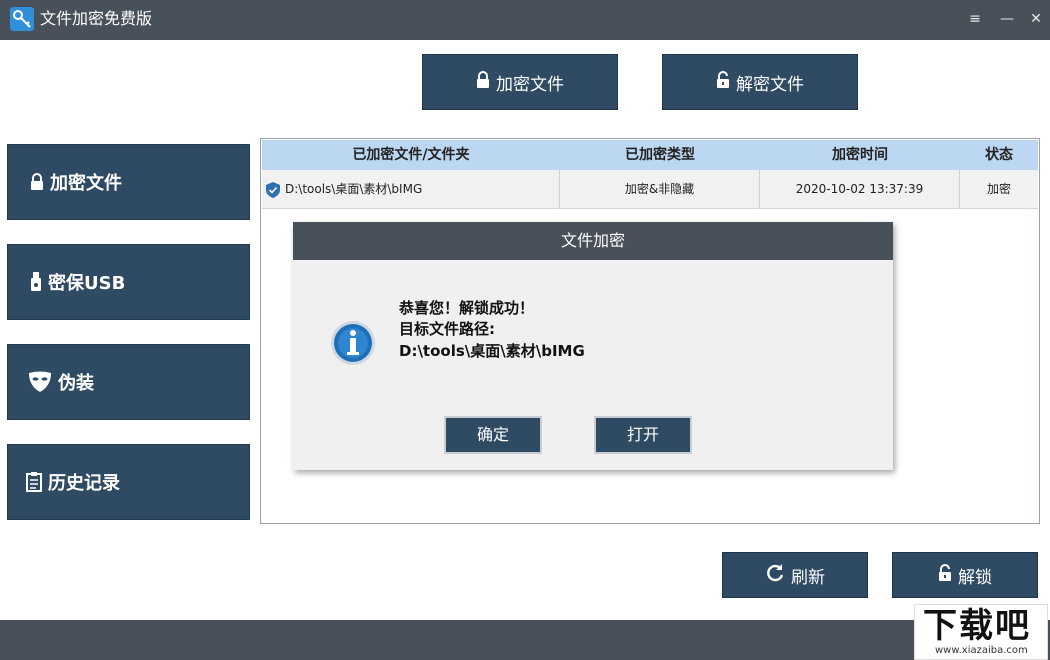 The height and width of the screenshot is (660, 1050). I want to click on file-path-text: D:\tools\桌面\素材\bIMG, so click(354, 189).